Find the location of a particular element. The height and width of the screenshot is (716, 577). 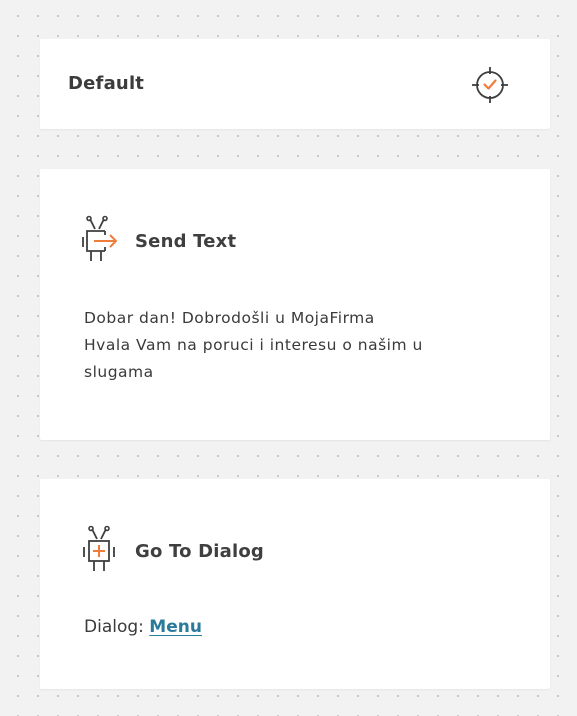

robot-send-icon is located at coordinates (100, 241).